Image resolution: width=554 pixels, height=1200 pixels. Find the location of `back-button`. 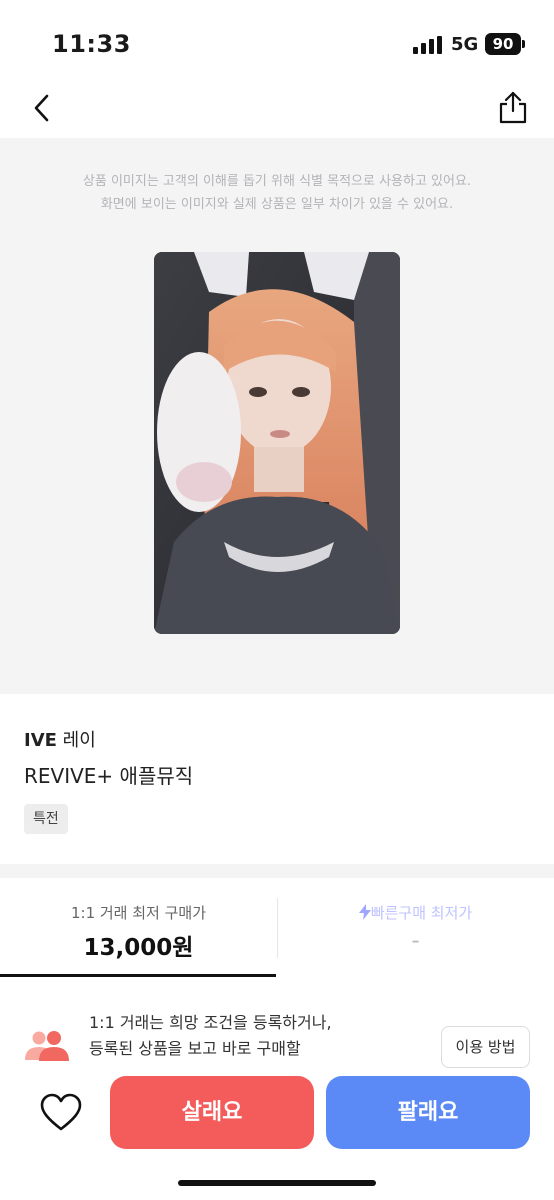

back-button is located at coordinates (43, 108).